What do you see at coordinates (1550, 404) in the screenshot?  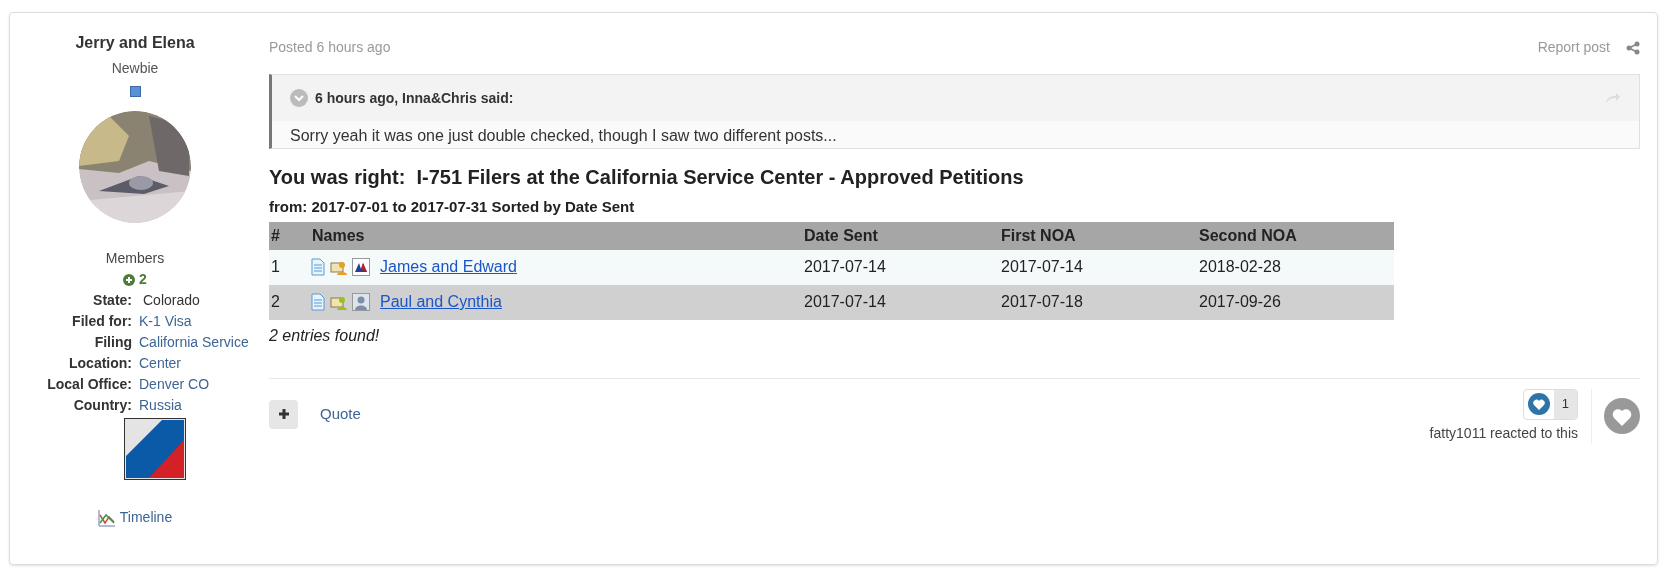 I see `reaction-badge: 1` at bounding box center [1550, 404].